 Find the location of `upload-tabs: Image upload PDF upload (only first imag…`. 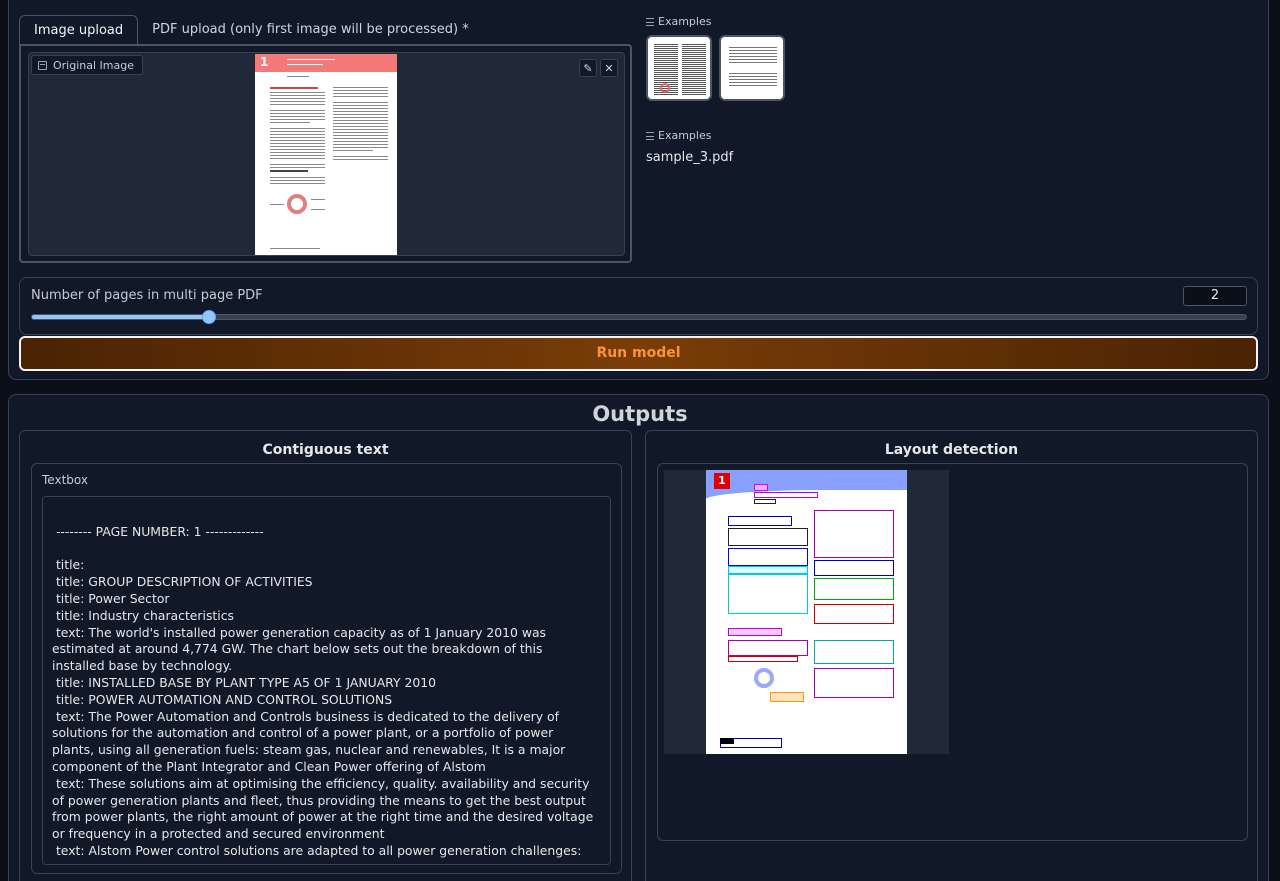

upload-tabs: Image upload PDF upload (only first imag… is located at coordinates (251, 30).